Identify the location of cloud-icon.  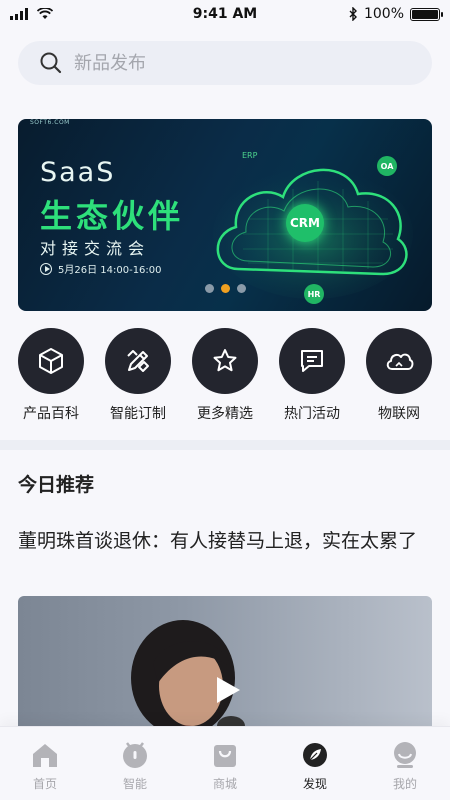
(400, 361).